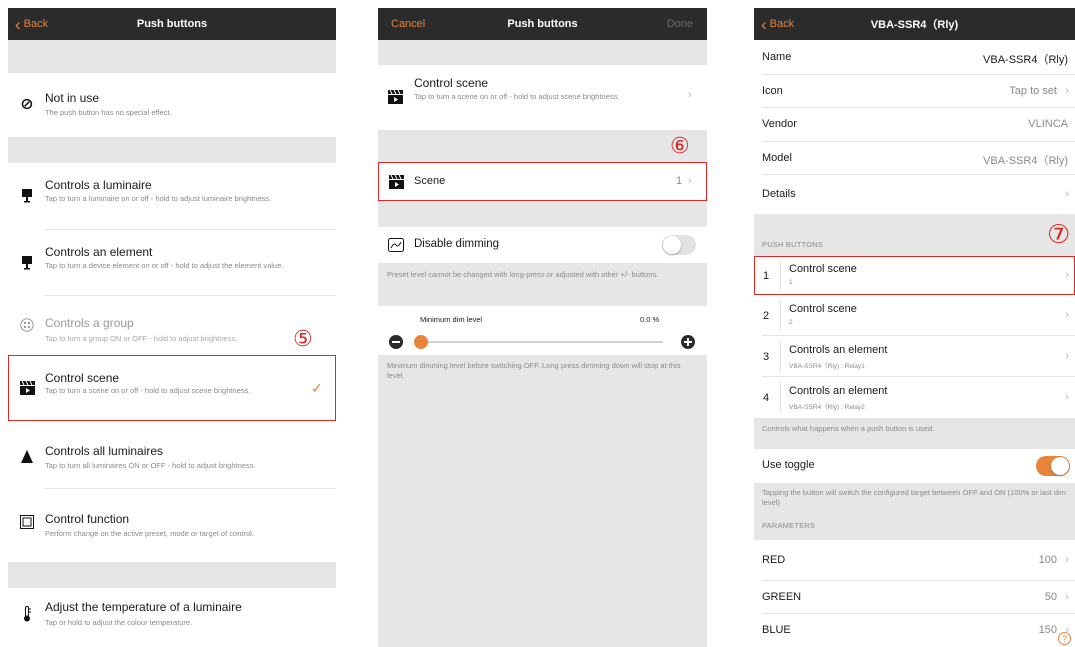  I want to click on push-button-number: 2, so click(766, 315).